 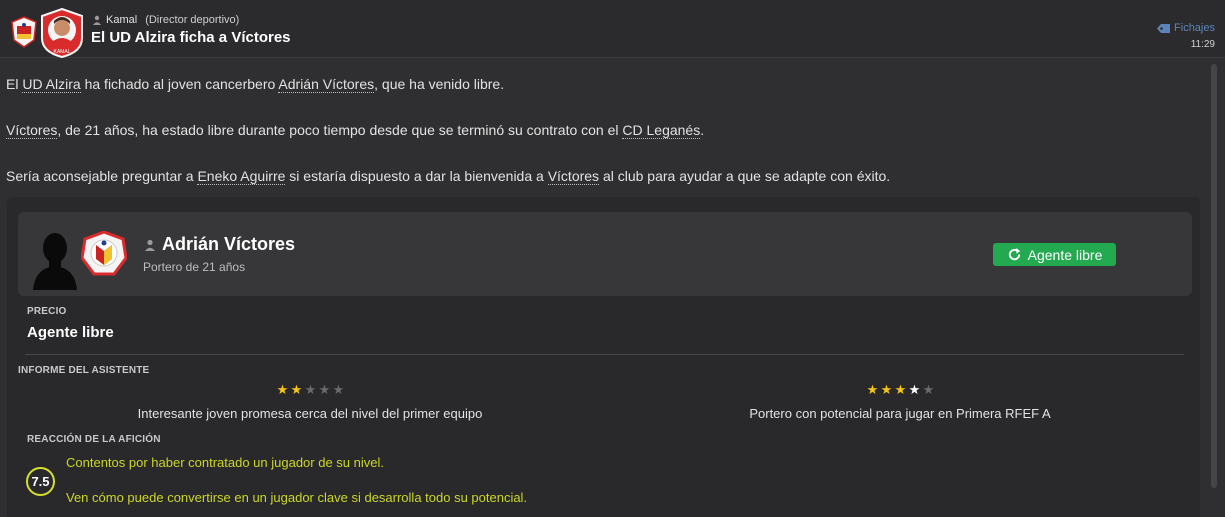 I want to click on category-tag: Fichajes, so click(x=1186, y=28).